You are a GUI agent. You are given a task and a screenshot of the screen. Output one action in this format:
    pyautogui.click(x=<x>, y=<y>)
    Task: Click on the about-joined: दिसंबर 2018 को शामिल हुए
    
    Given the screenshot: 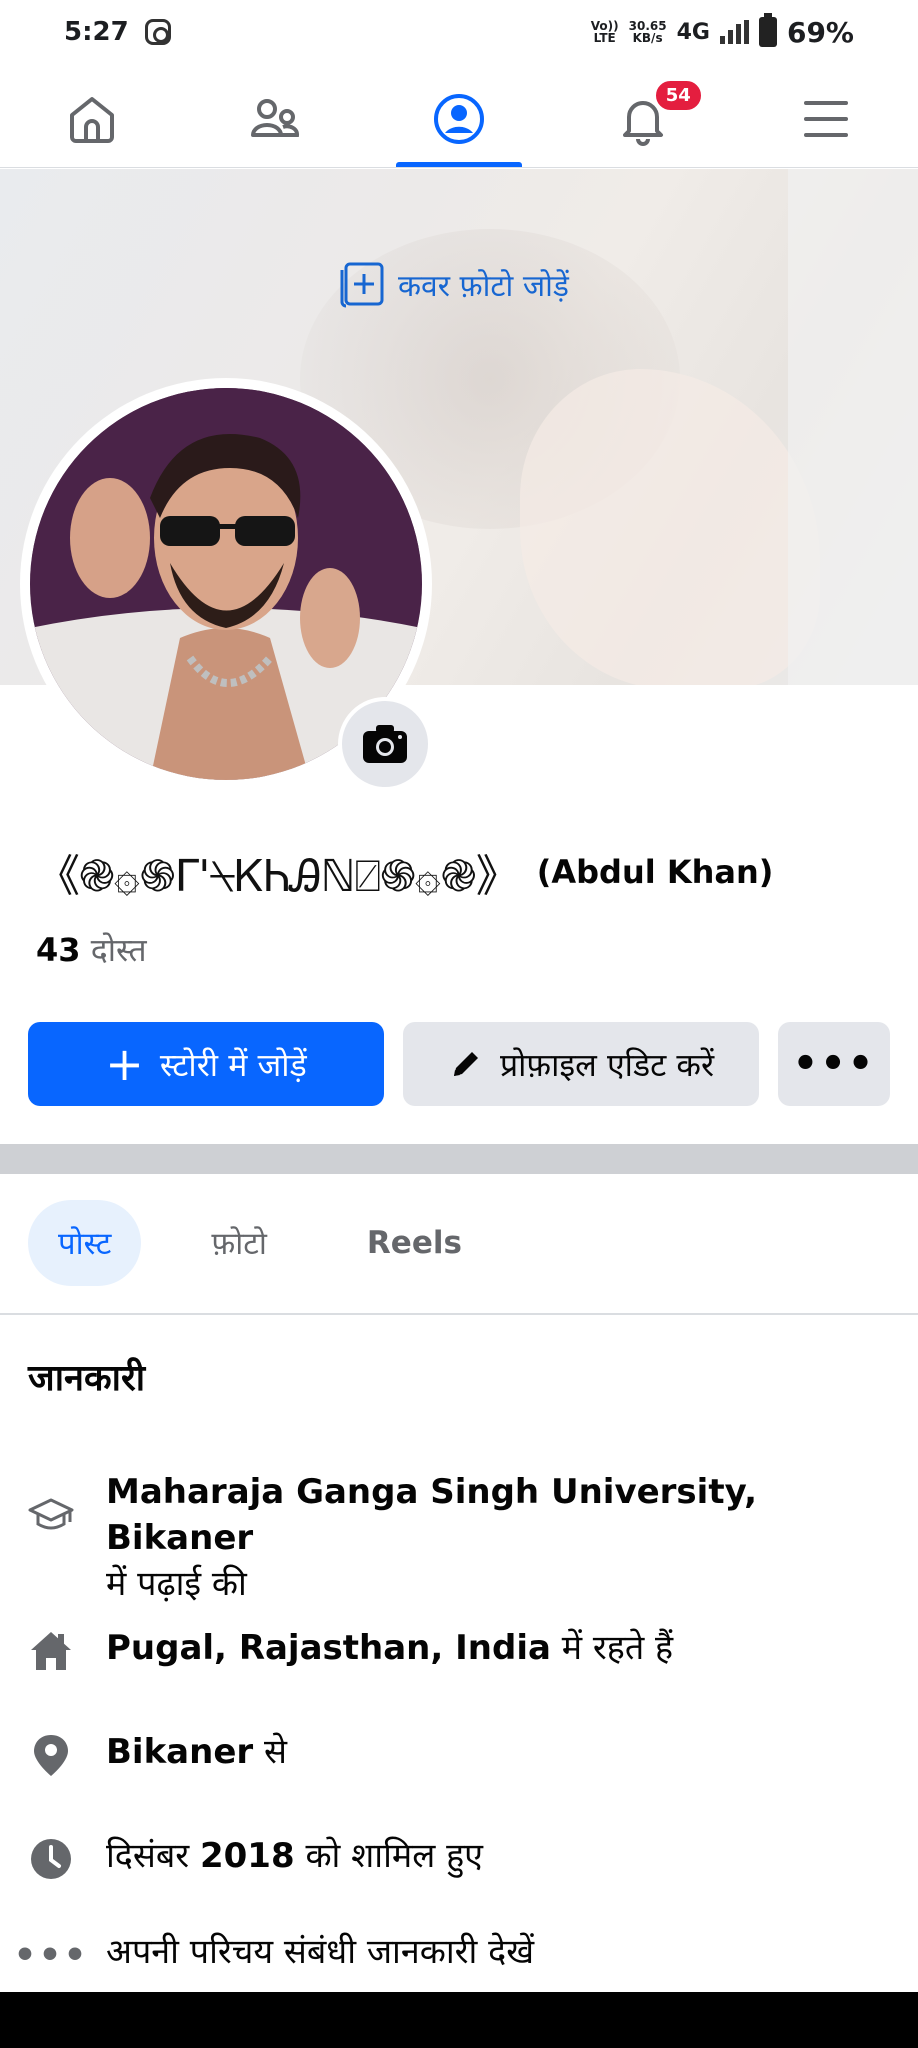 What is the action you would take?
    pyautogui.click(x=456, y=1859)
    